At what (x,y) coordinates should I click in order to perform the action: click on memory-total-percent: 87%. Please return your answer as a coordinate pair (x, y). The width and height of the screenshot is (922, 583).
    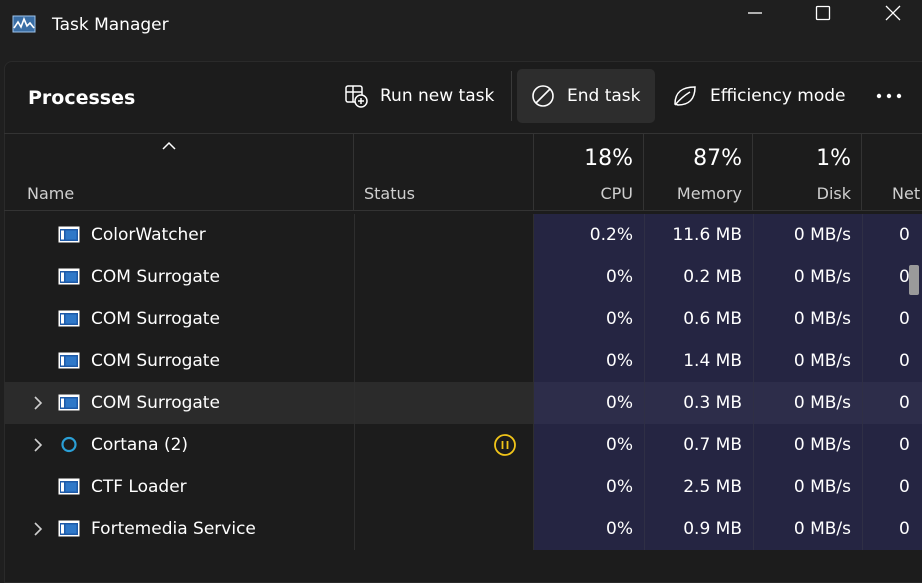
    Looking at the image, I should click on (717, 158).